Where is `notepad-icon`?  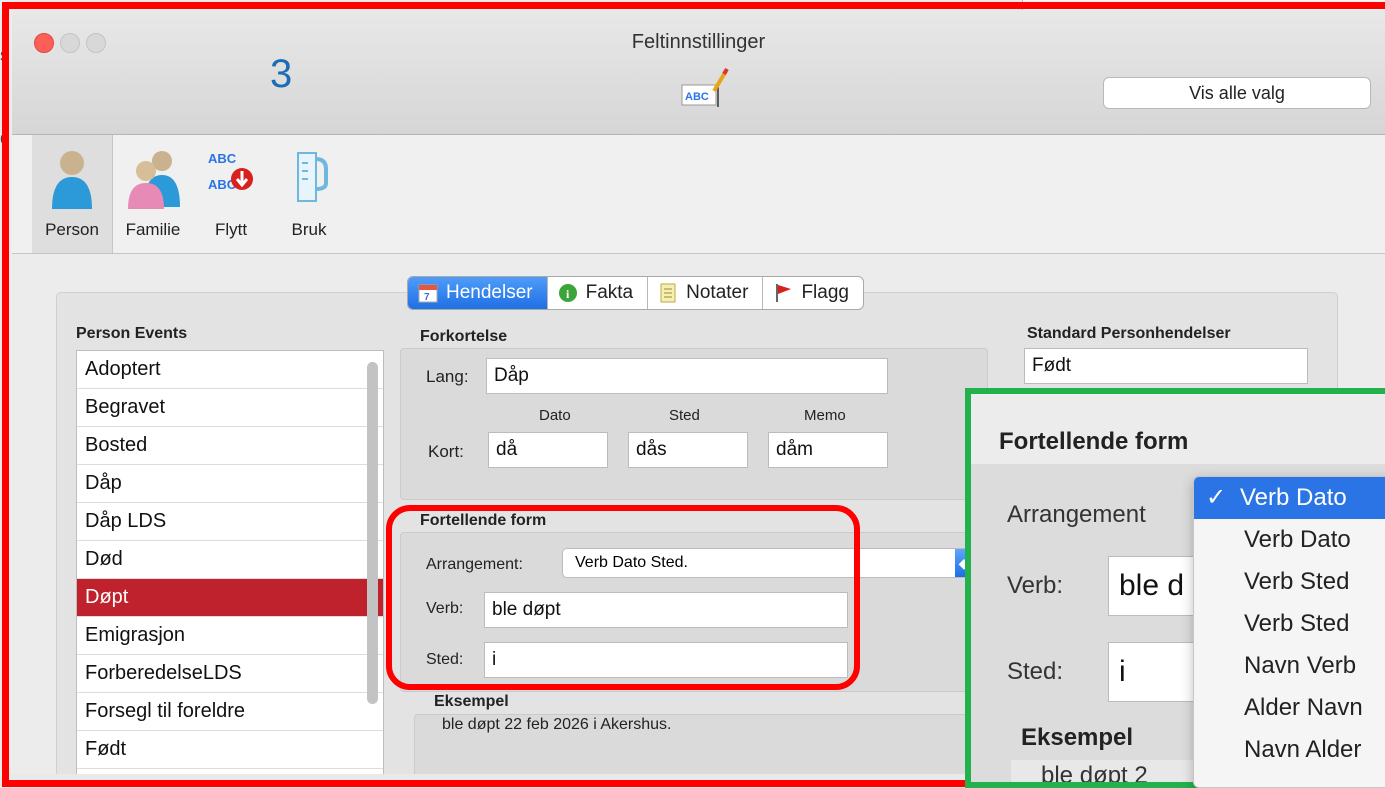
notepad-icon is located at coordinates (668, 293).